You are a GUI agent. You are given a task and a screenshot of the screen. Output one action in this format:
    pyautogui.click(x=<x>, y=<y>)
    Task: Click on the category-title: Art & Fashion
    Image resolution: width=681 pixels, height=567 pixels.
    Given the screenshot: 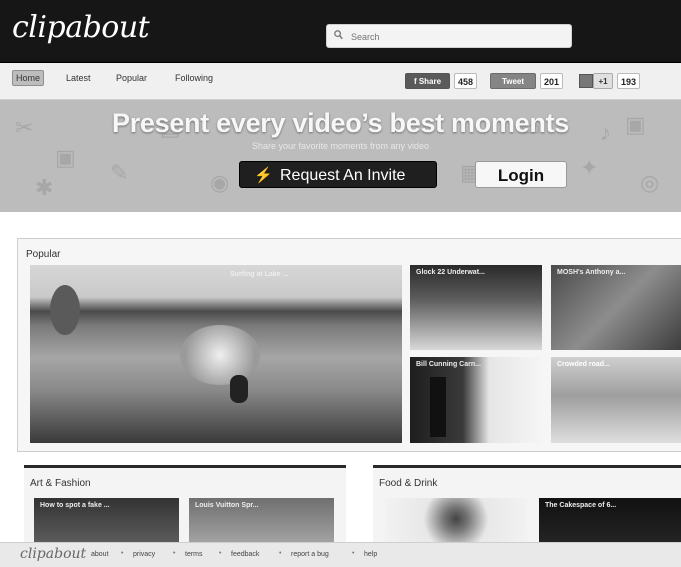 What is the action you would take?
    pyautogui.click(x=60, y=483)
    